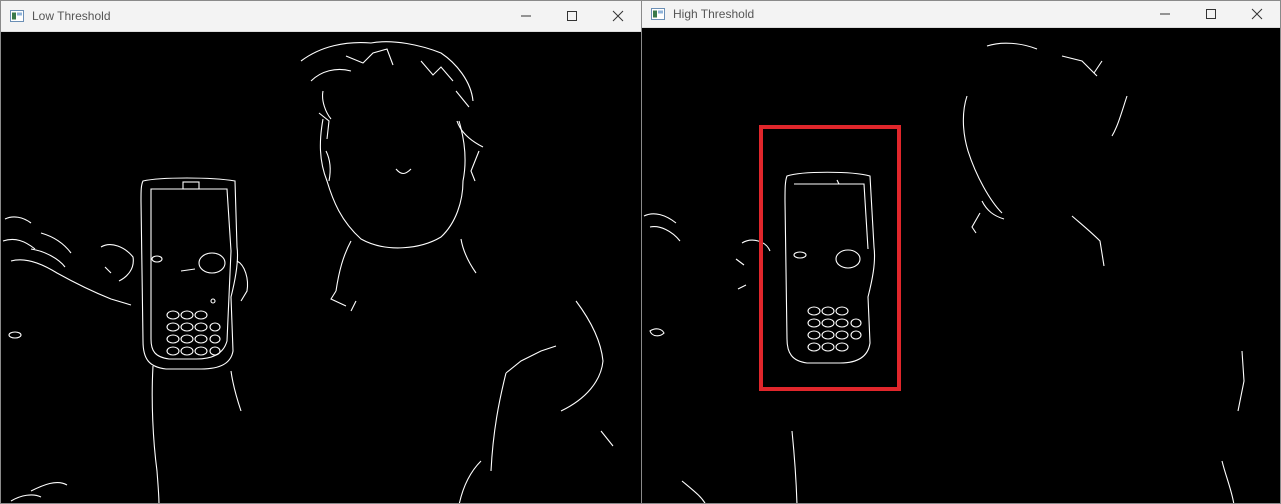 This screenshot has height=504, width=1281. What do you see at coordinates (321, 16) in the screenshot?
I see `low-threshold-titlebar: Low Threshold` at bounding box center [321, 16].